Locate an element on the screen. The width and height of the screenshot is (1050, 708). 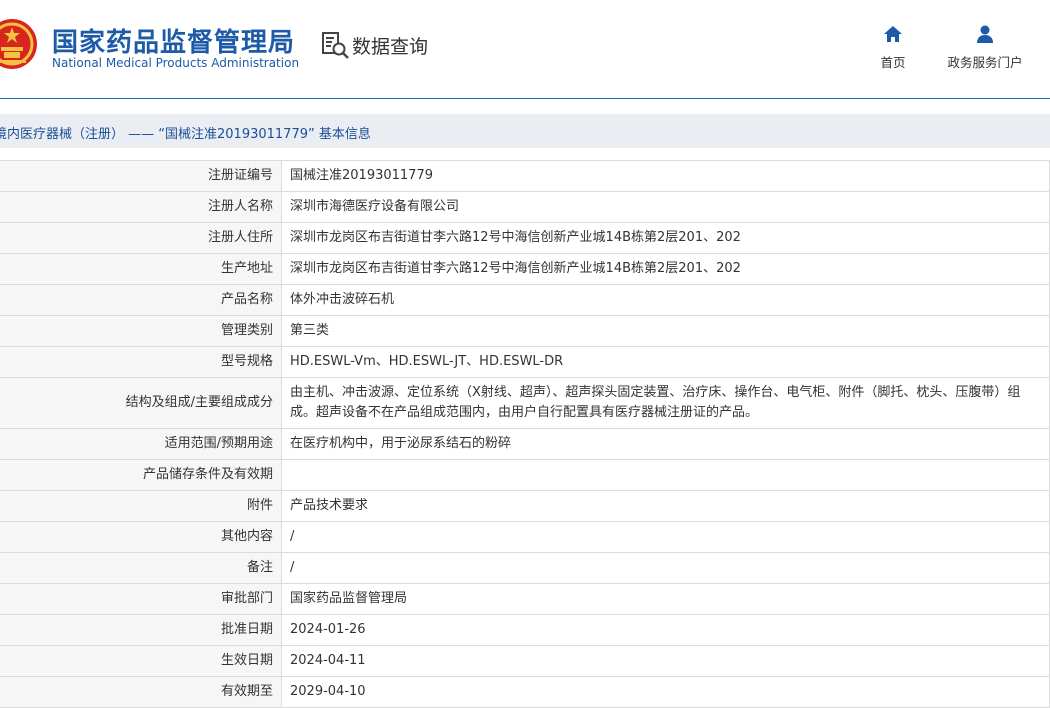
field-label: 注册人住所 is located at coordinates (141, 238).